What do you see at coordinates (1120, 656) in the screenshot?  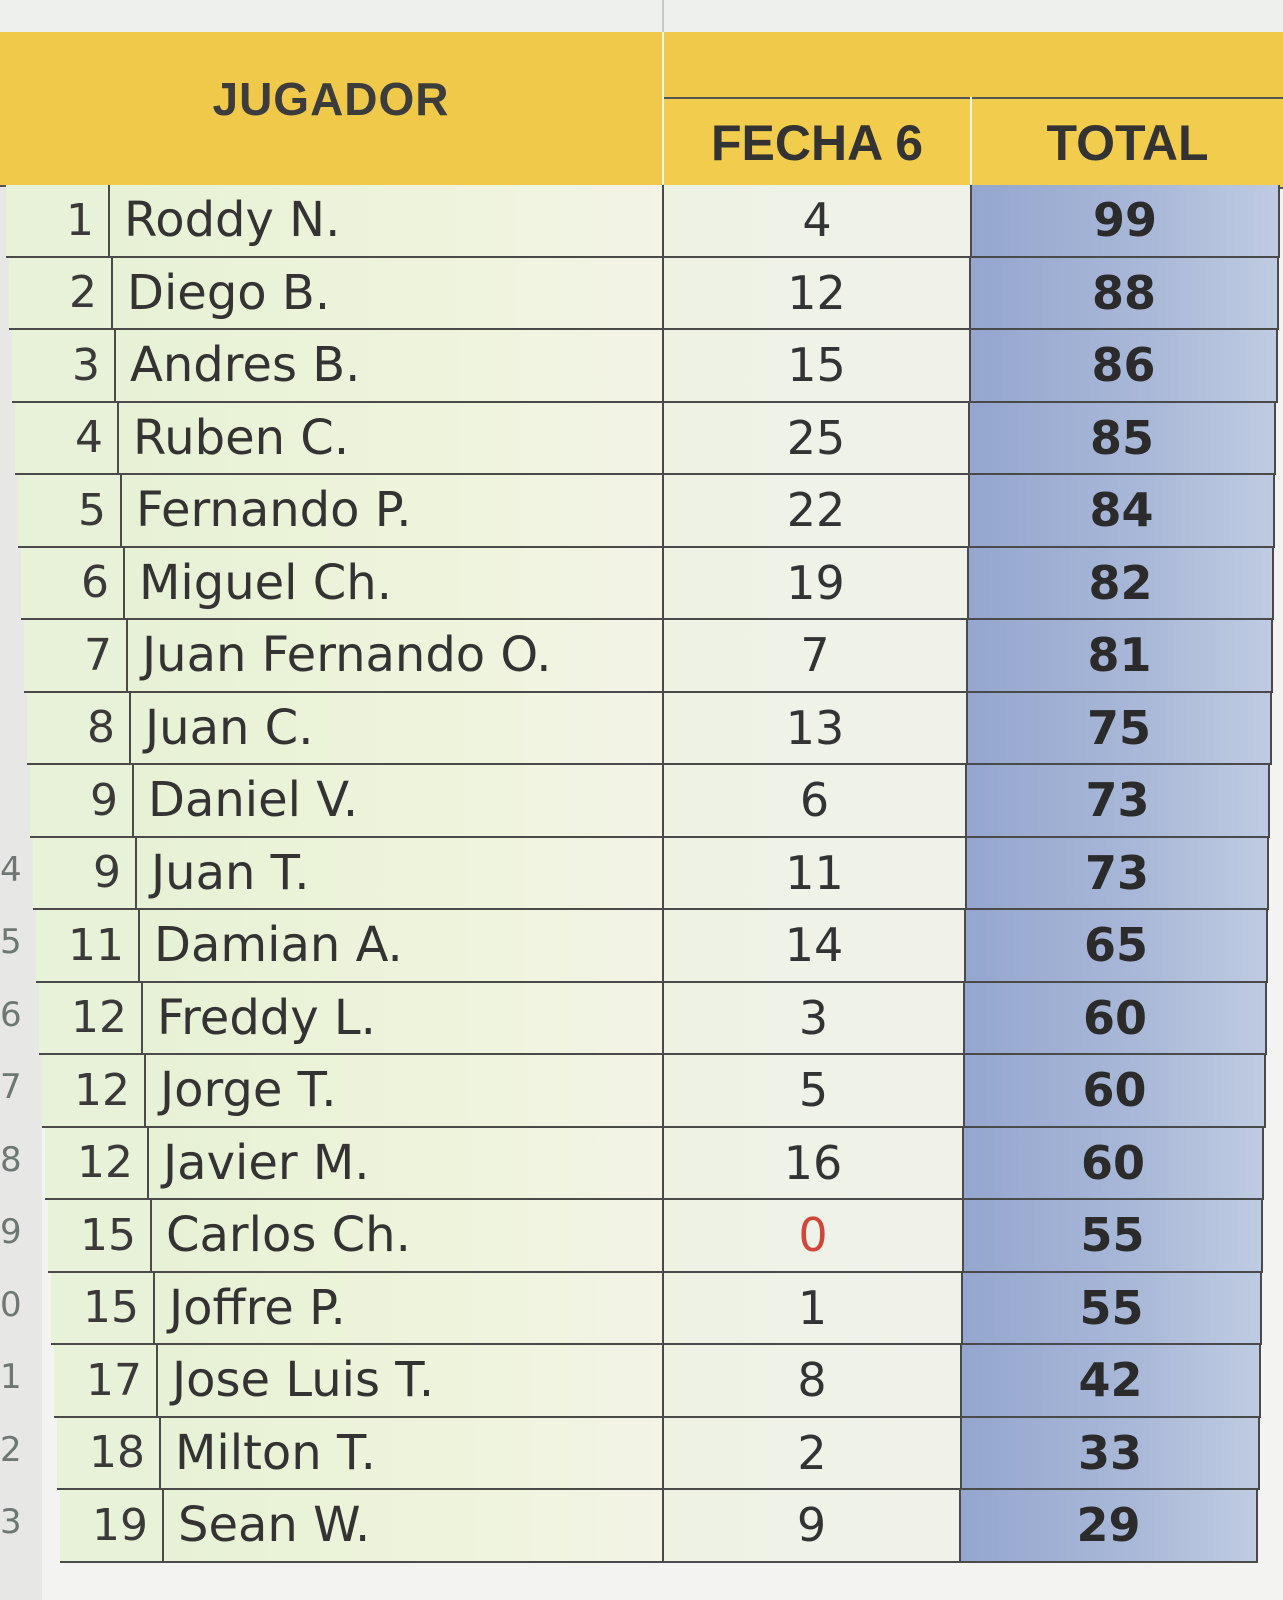 I see `total-score-cell: 81` at bounding box center [1120, 656].